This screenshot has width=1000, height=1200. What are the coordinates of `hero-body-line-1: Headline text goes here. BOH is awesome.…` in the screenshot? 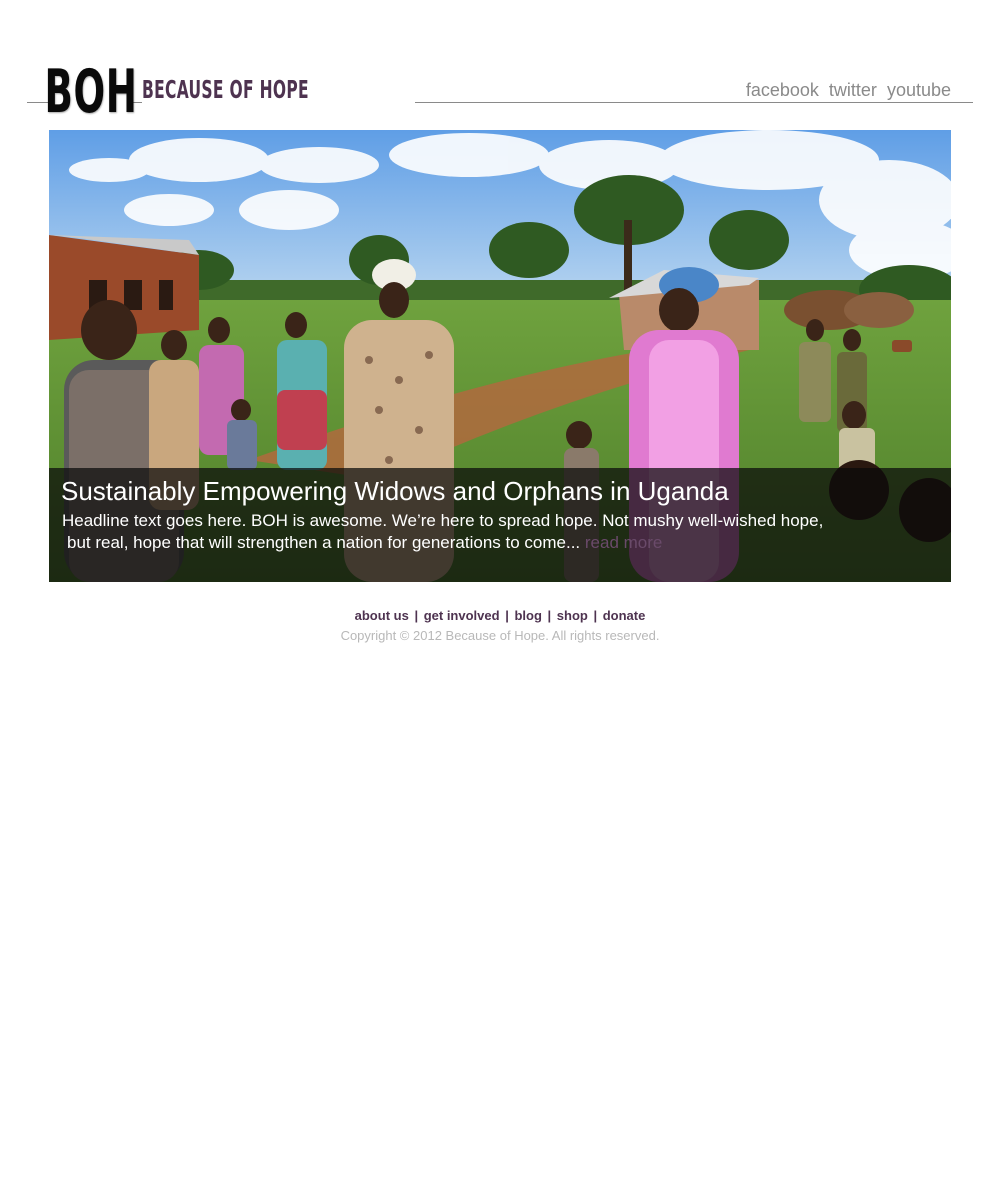 It's located at (443, 520).